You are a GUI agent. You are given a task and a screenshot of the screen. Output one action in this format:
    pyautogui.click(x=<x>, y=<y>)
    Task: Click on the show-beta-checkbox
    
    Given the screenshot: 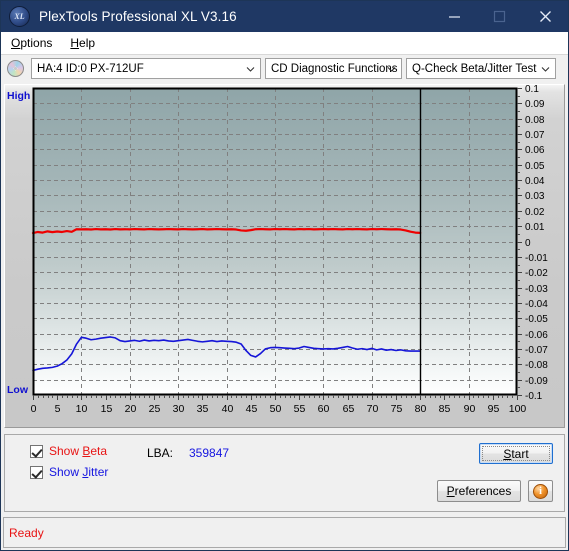 What is the action you would take?
    pyautogui.click(x=36, y=451)
    